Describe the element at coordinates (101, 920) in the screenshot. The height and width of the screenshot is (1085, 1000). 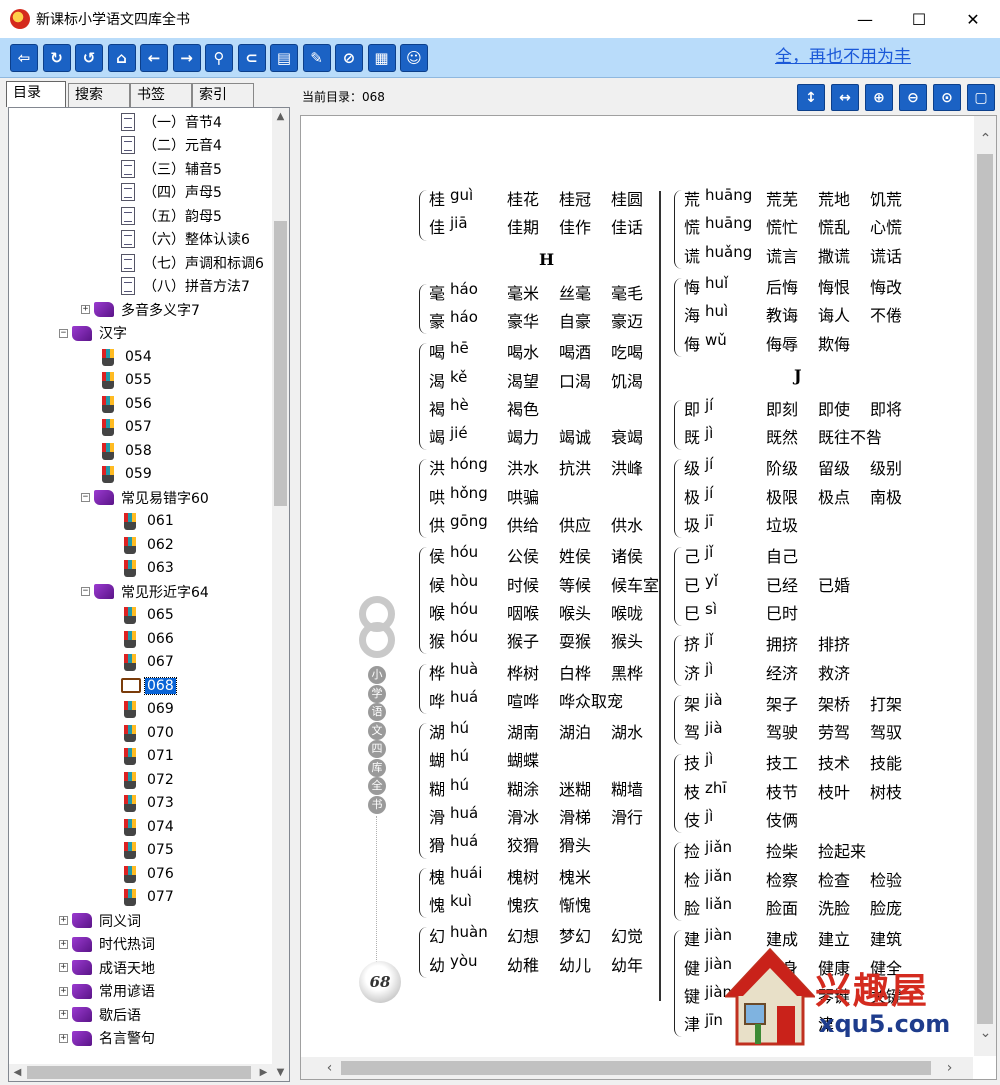
I see `tree-item: + 同义词` at that location.